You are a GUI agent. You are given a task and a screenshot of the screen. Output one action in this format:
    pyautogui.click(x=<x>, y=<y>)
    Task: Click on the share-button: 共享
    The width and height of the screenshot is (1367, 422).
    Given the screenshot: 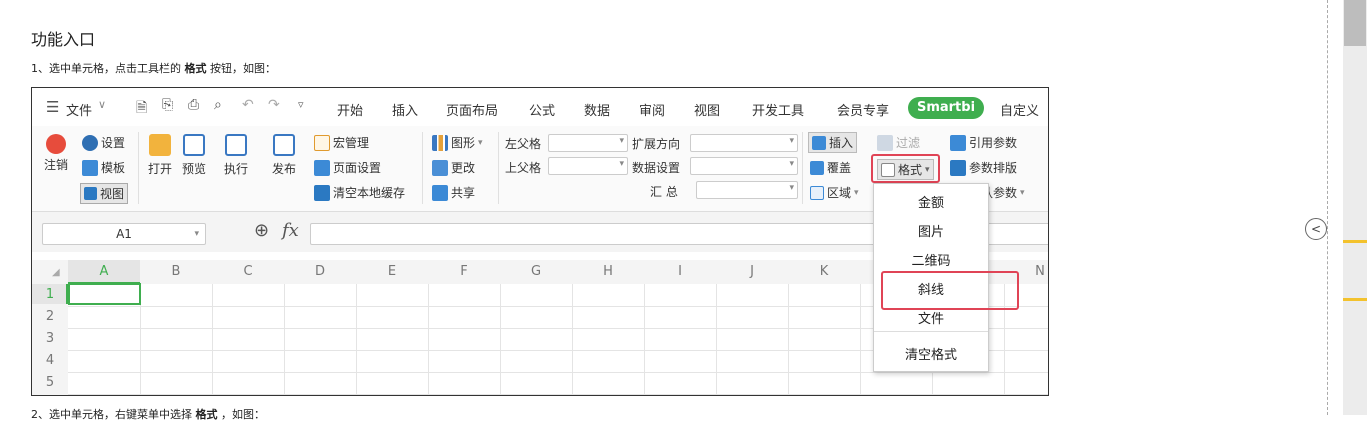 What is the action you would take?
    pyautogui.click(x=453, y=192)
    